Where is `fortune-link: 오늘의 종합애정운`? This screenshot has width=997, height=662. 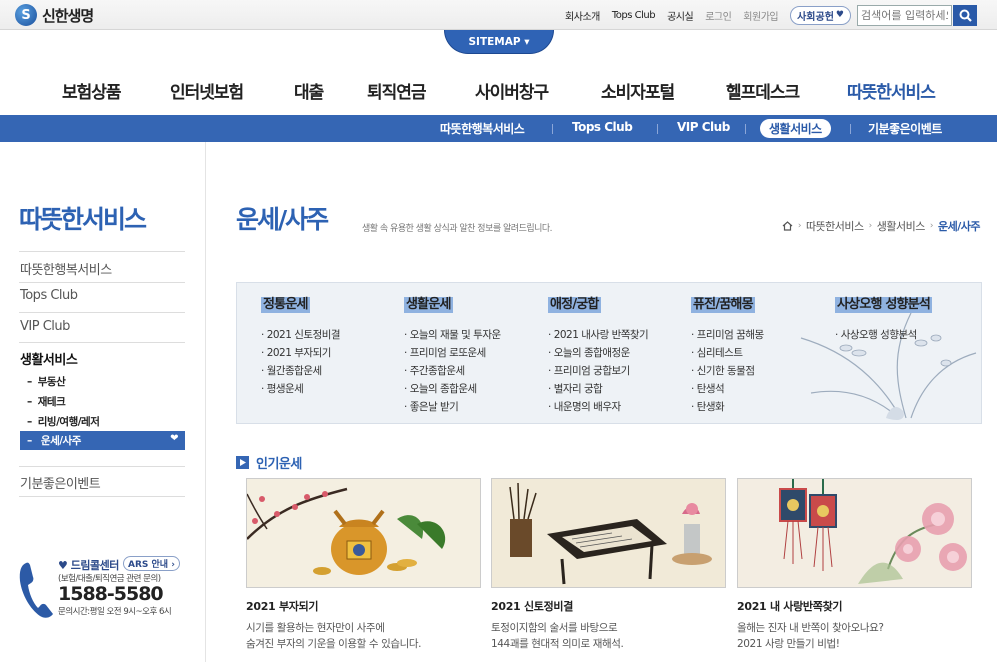 fortune-link: 오늘의 종합애정운 is located at coordinates (598, 353).